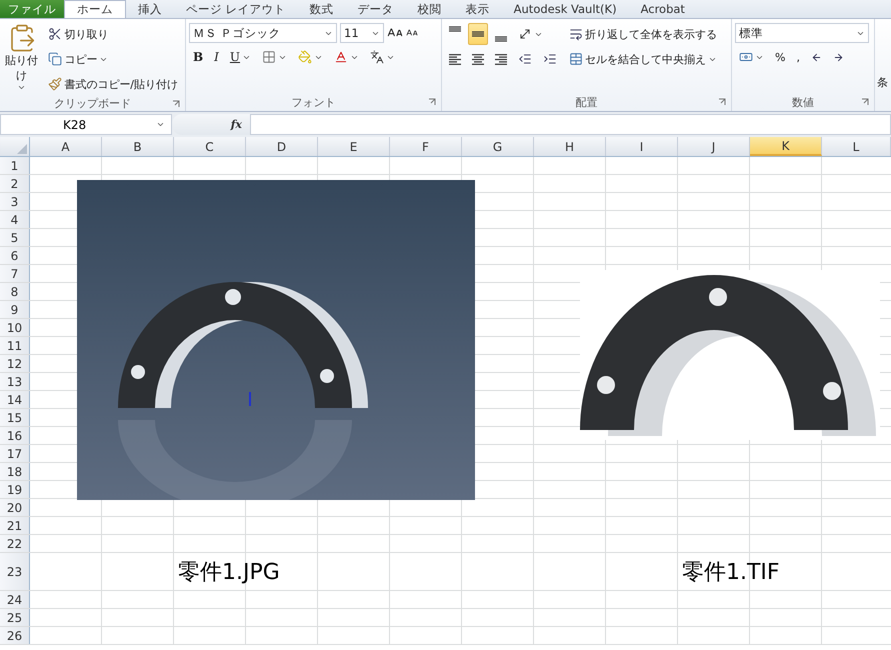 This screenshot has width=891, height=650. I want to click on row-header: 25, so click(15, 617).